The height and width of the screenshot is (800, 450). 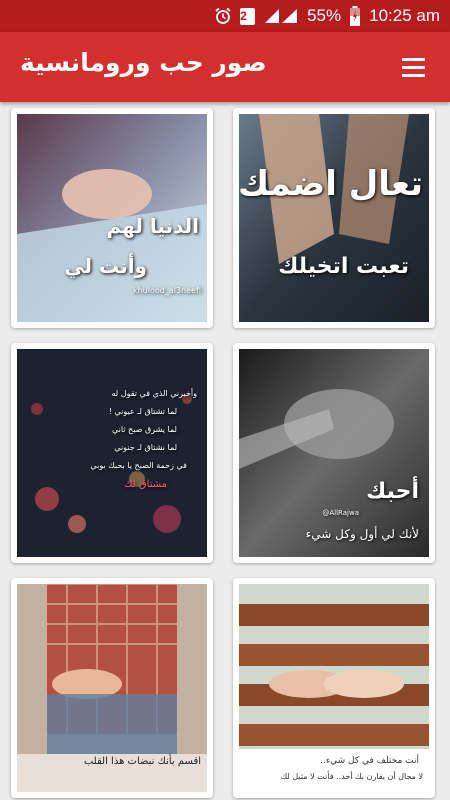 What do you see at coordinates (414, 67) in the screenshot?
I see `hamburger-menu-icon` at bounding box center [414, 67].